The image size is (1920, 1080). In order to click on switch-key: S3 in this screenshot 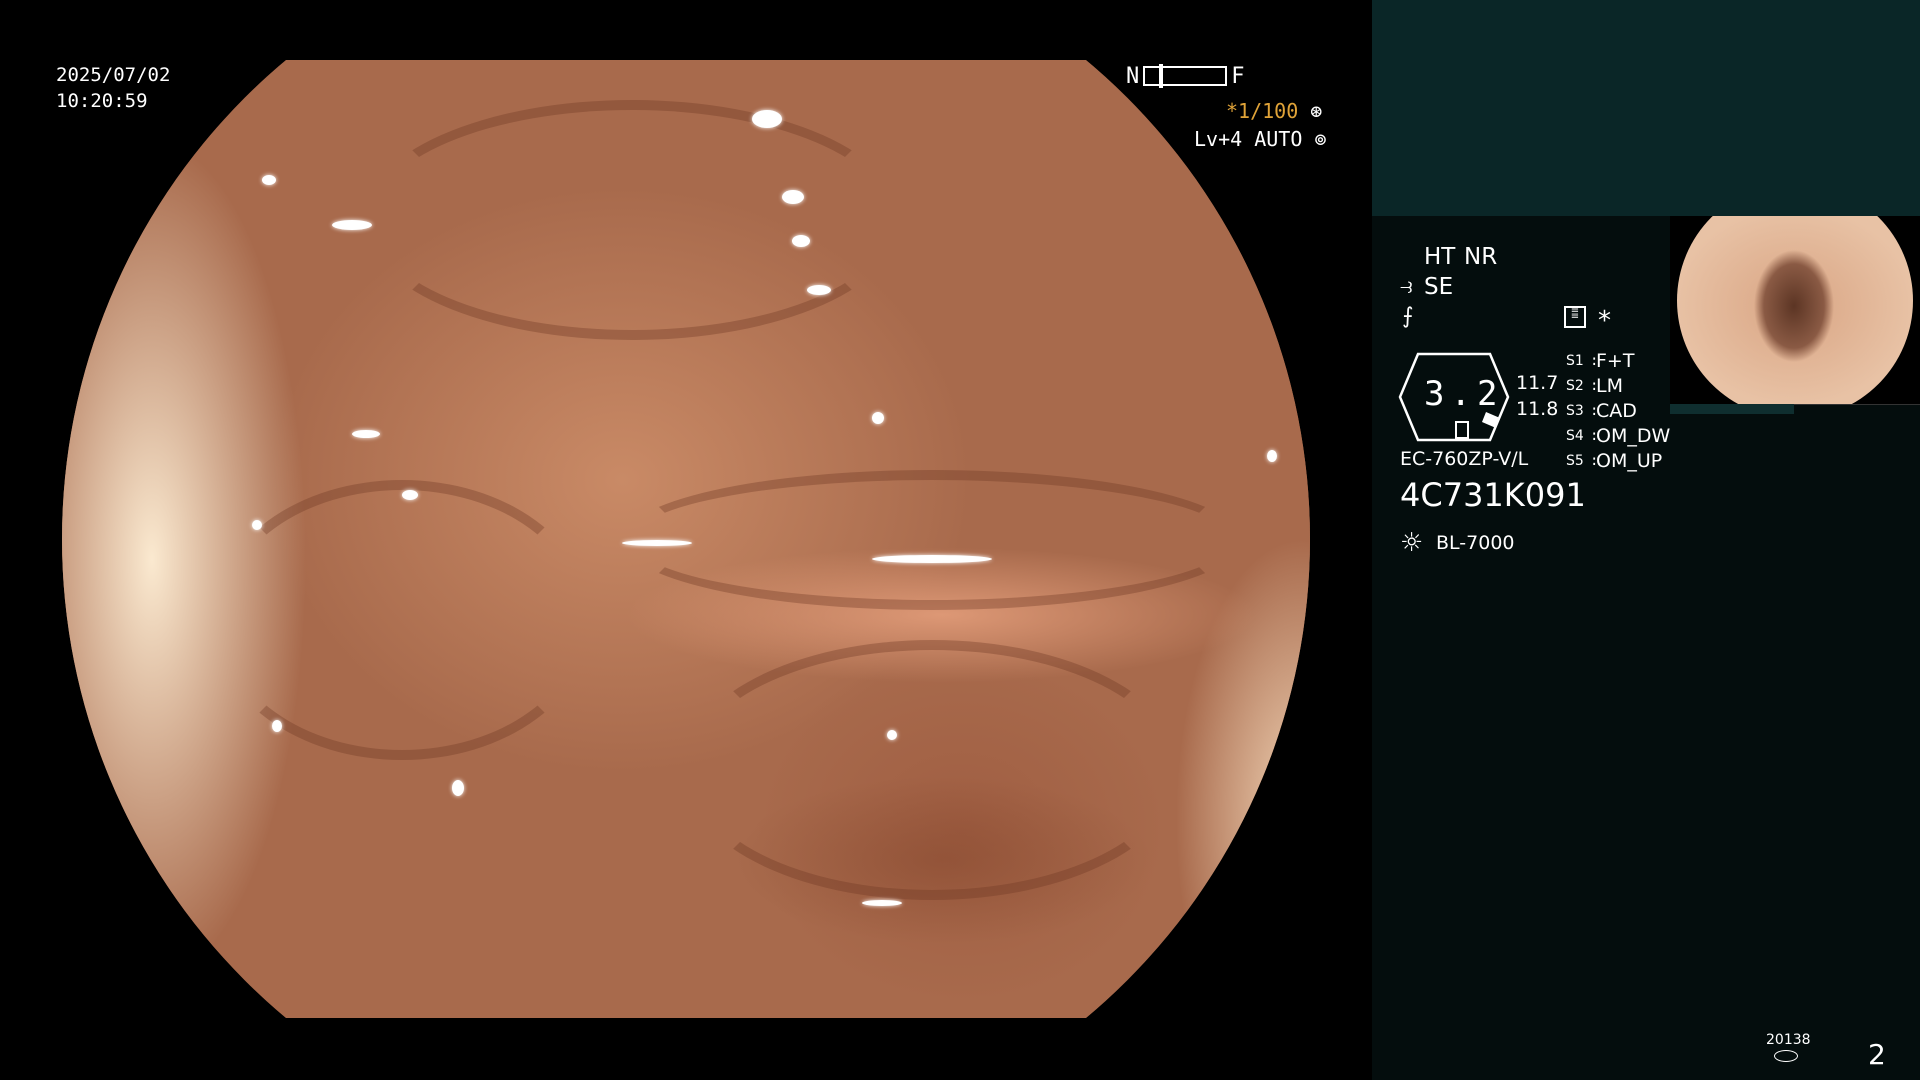, I will do `click(1575, 410)`.